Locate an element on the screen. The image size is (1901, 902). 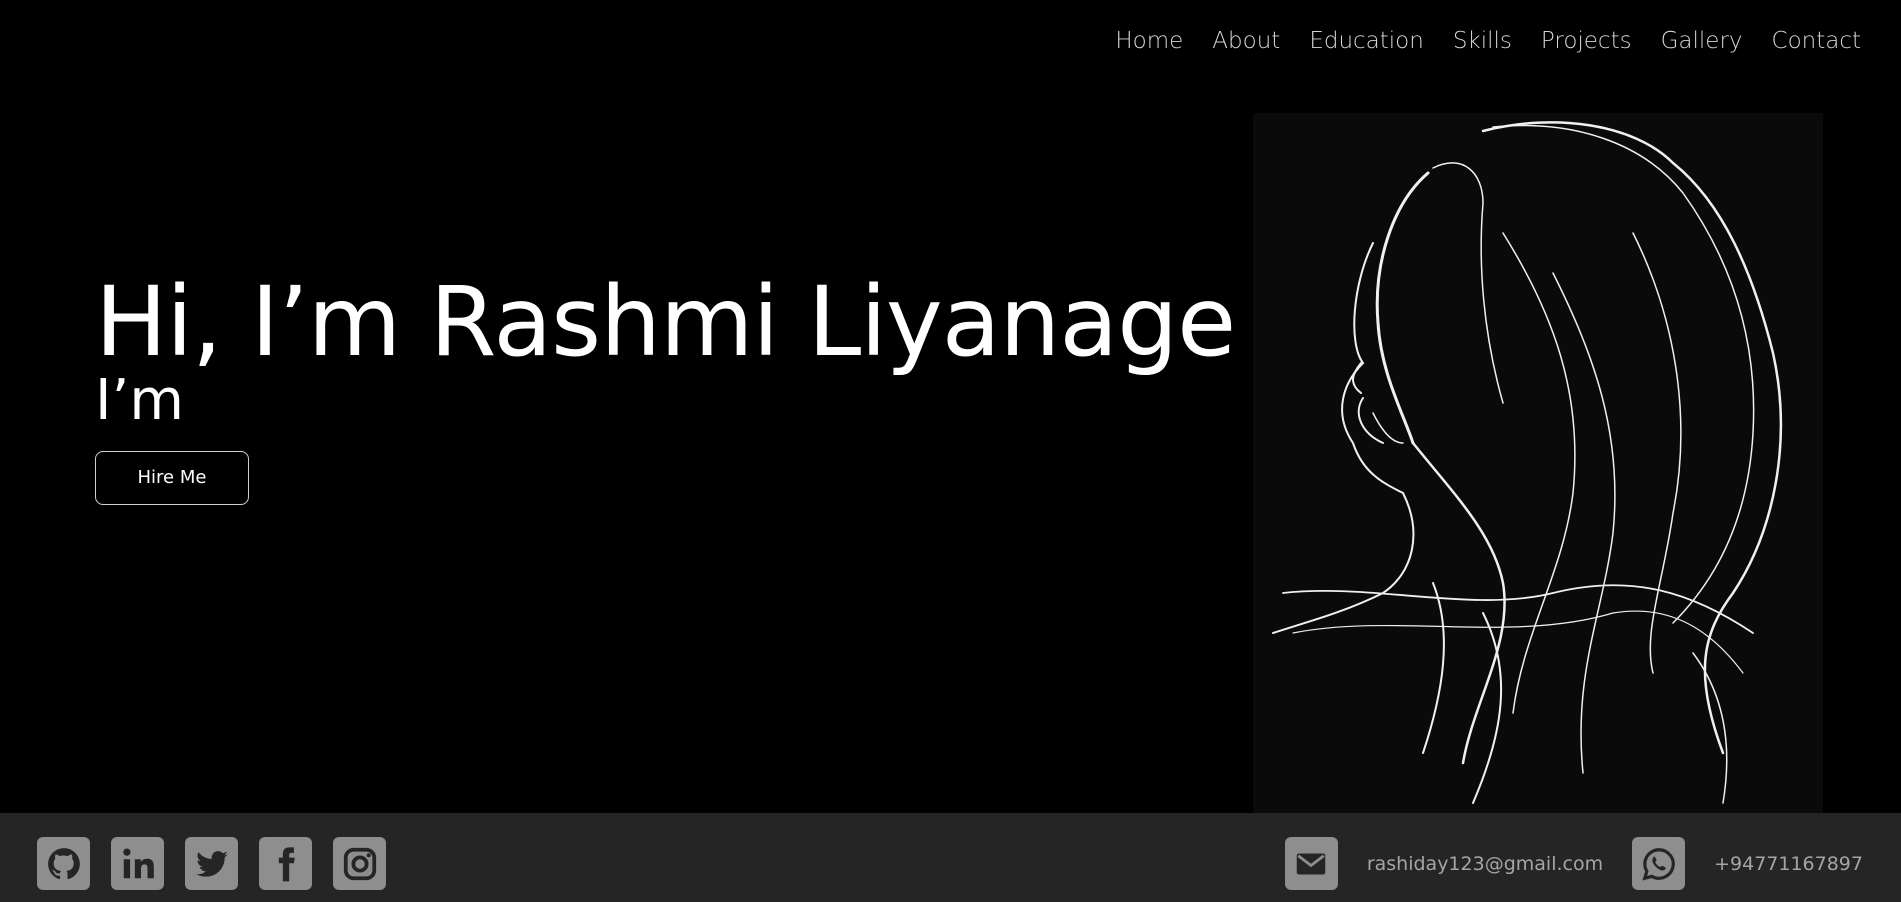
github-icon is located at coordinates (63, 863).